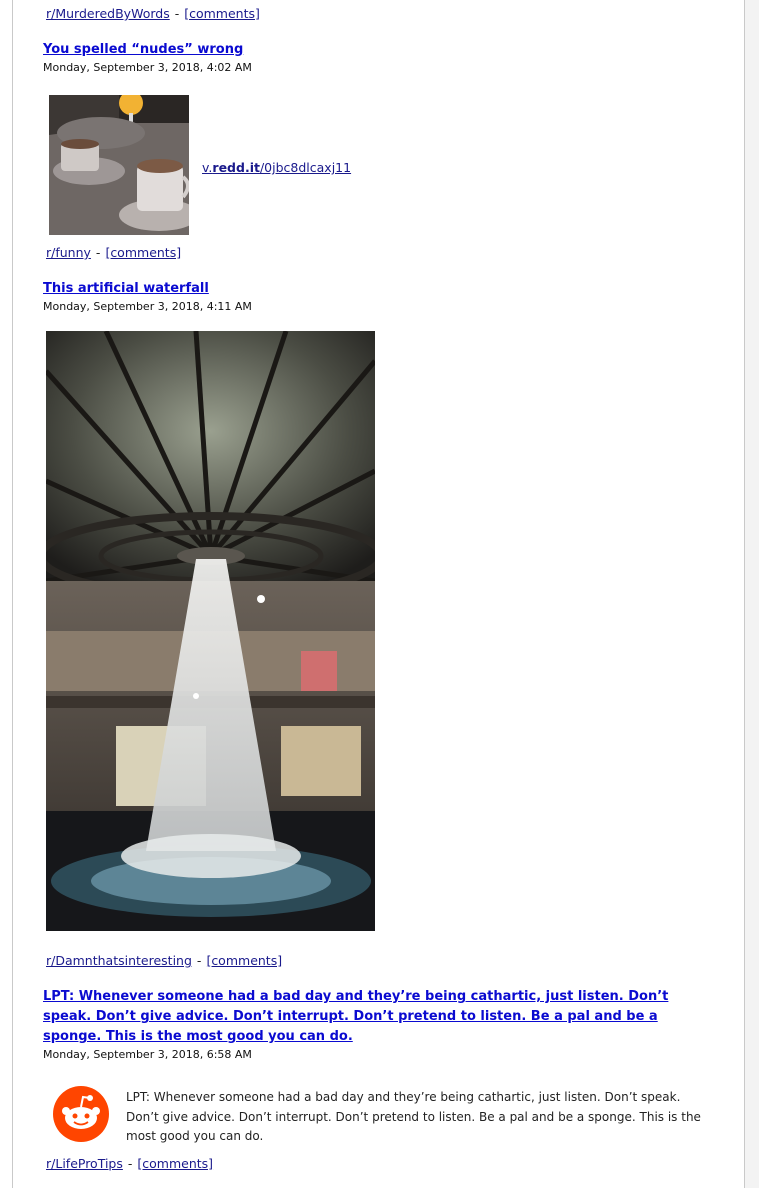 The image size is (759, 1188). What do you see at coordinates (119, 960) in the screenshot?
I see `subreddit-link: r/Damnthatsinteresting` at bounding box center [119, 960].